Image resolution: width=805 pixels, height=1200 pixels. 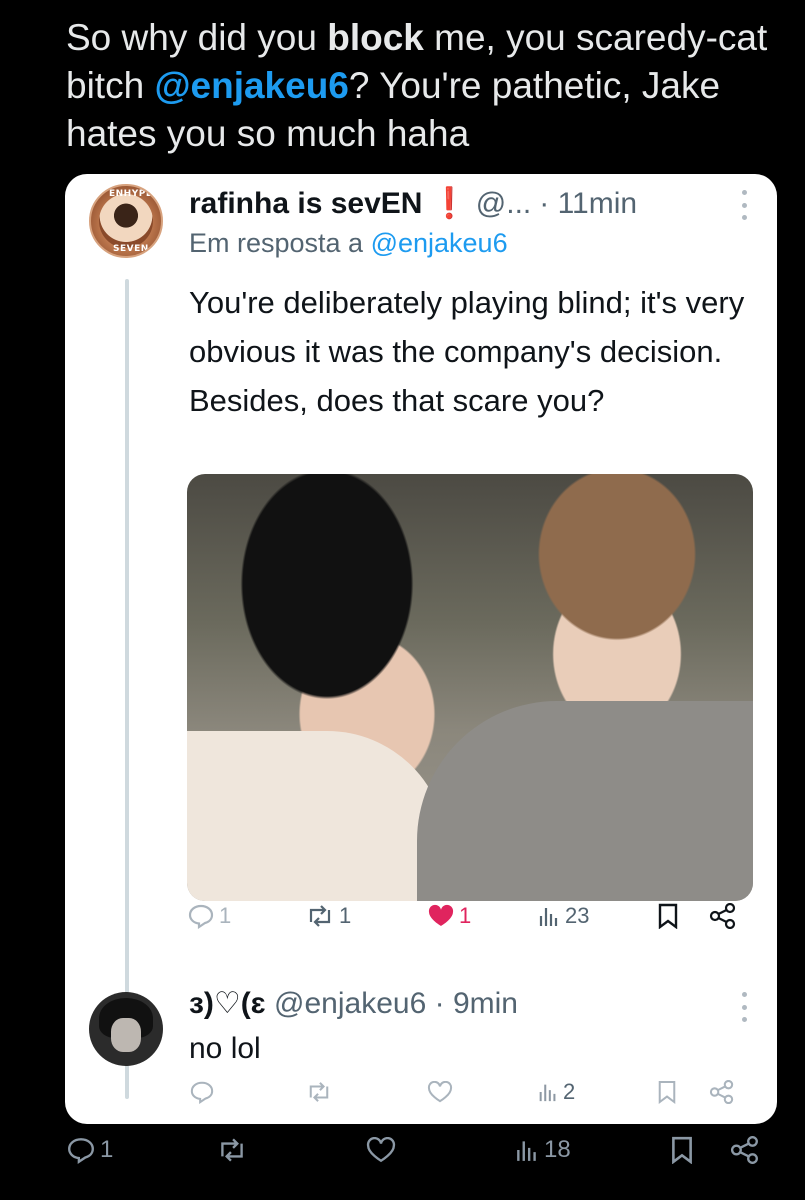 What do you see at coordinates (127, 689) in the screenshot?
I see `thread-line` at bounding box center [127, 689].